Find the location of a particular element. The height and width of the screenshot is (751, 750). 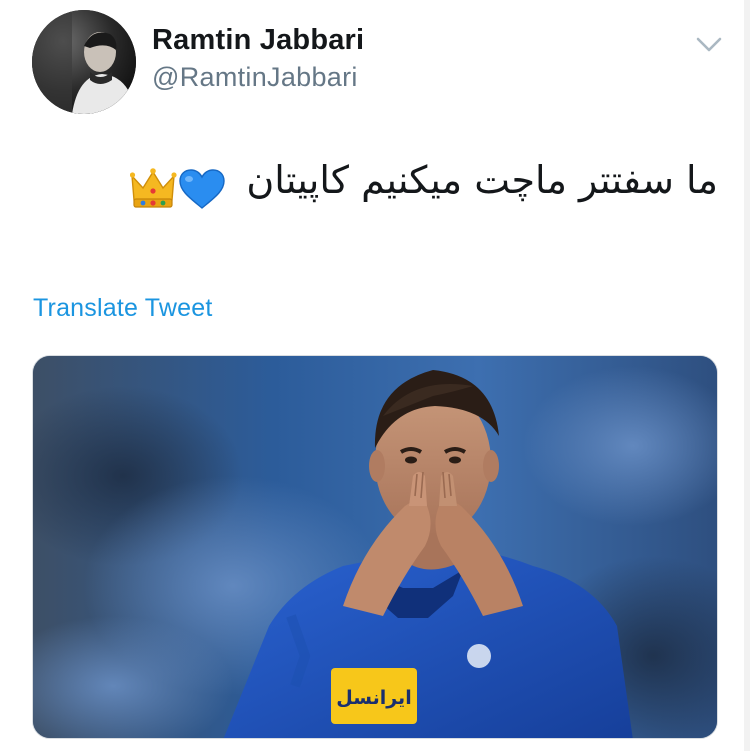

author-display-name: Ramtin Jabbari is located at coordinates (258, 40).